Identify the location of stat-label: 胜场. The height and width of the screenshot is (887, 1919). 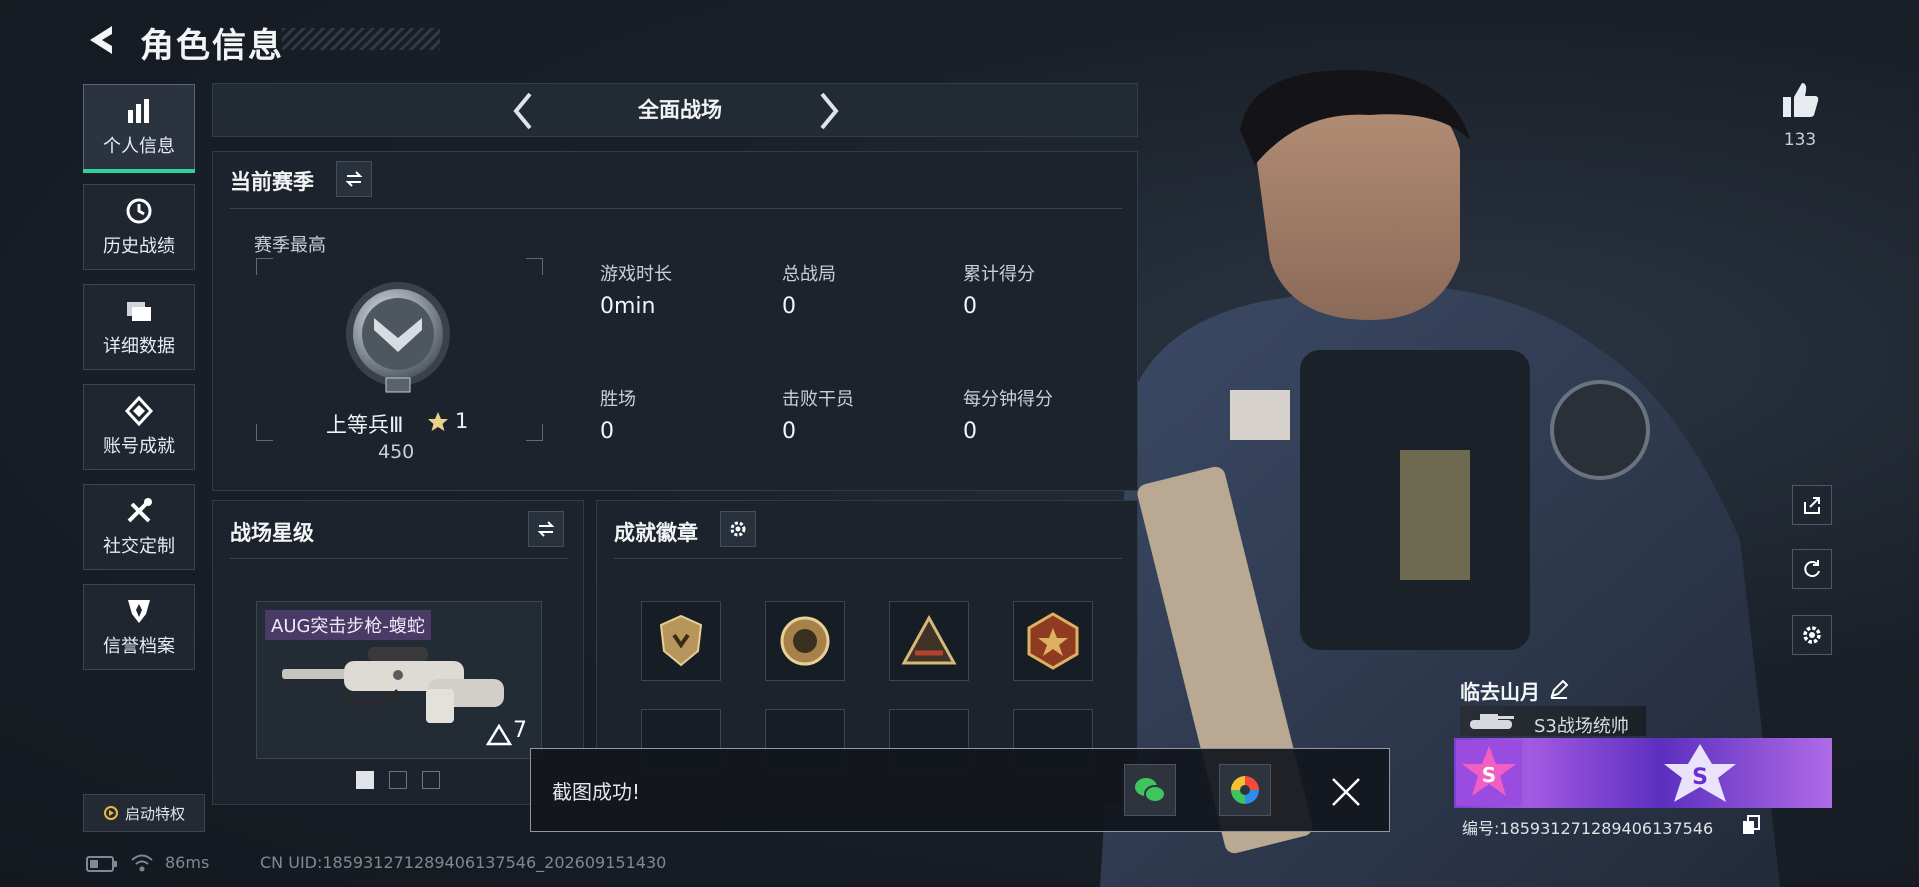
(618, 399).